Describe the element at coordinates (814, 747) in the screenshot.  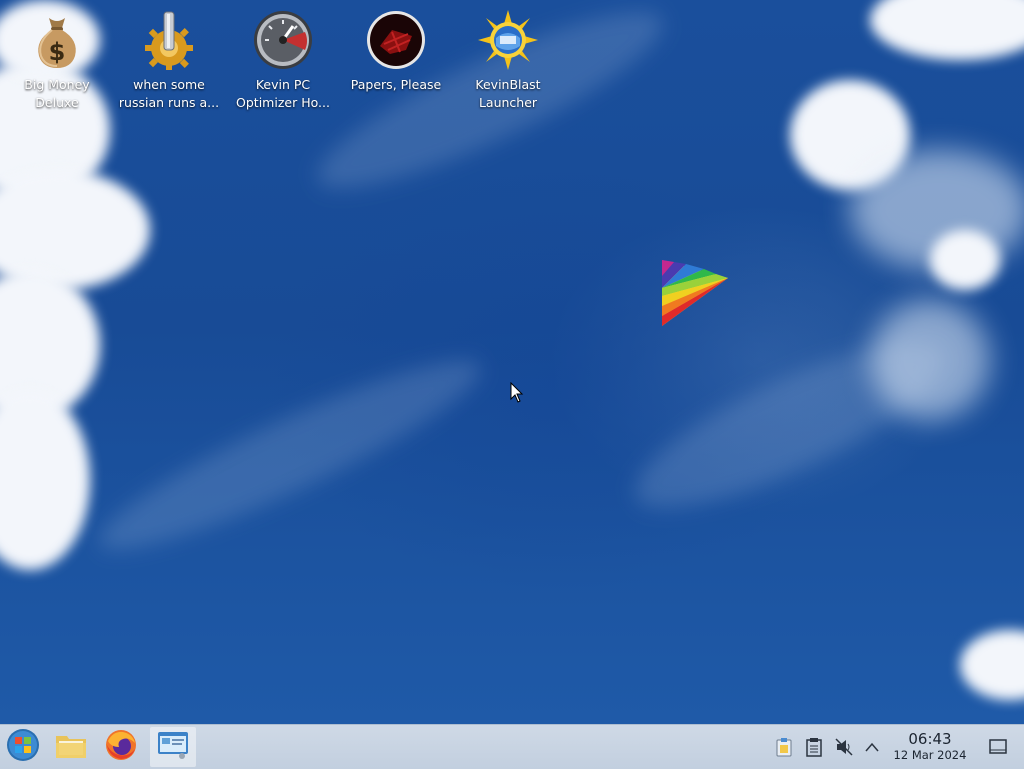
I see `notes-icon` at that location.